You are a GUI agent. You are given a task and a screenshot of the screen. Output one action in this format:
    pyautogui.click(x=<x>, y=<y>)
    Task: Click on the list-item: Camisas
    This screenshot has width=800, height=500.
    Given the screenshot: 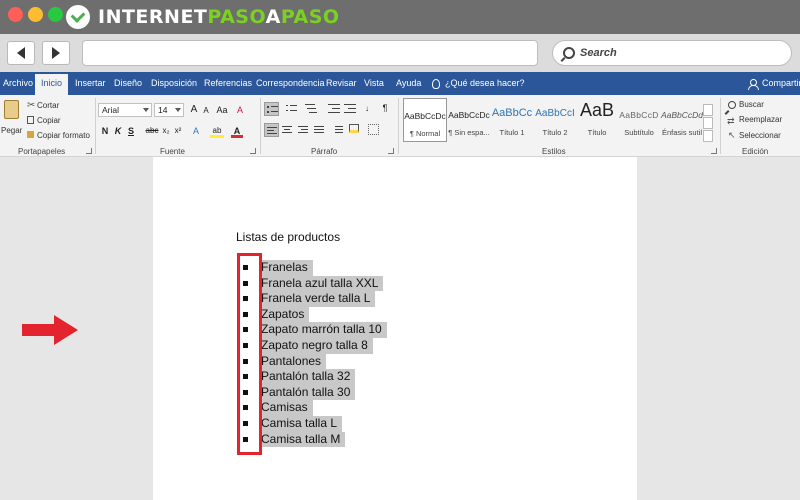 What is the action you would take?
    pyautogui.click(x=393, y=408)
    